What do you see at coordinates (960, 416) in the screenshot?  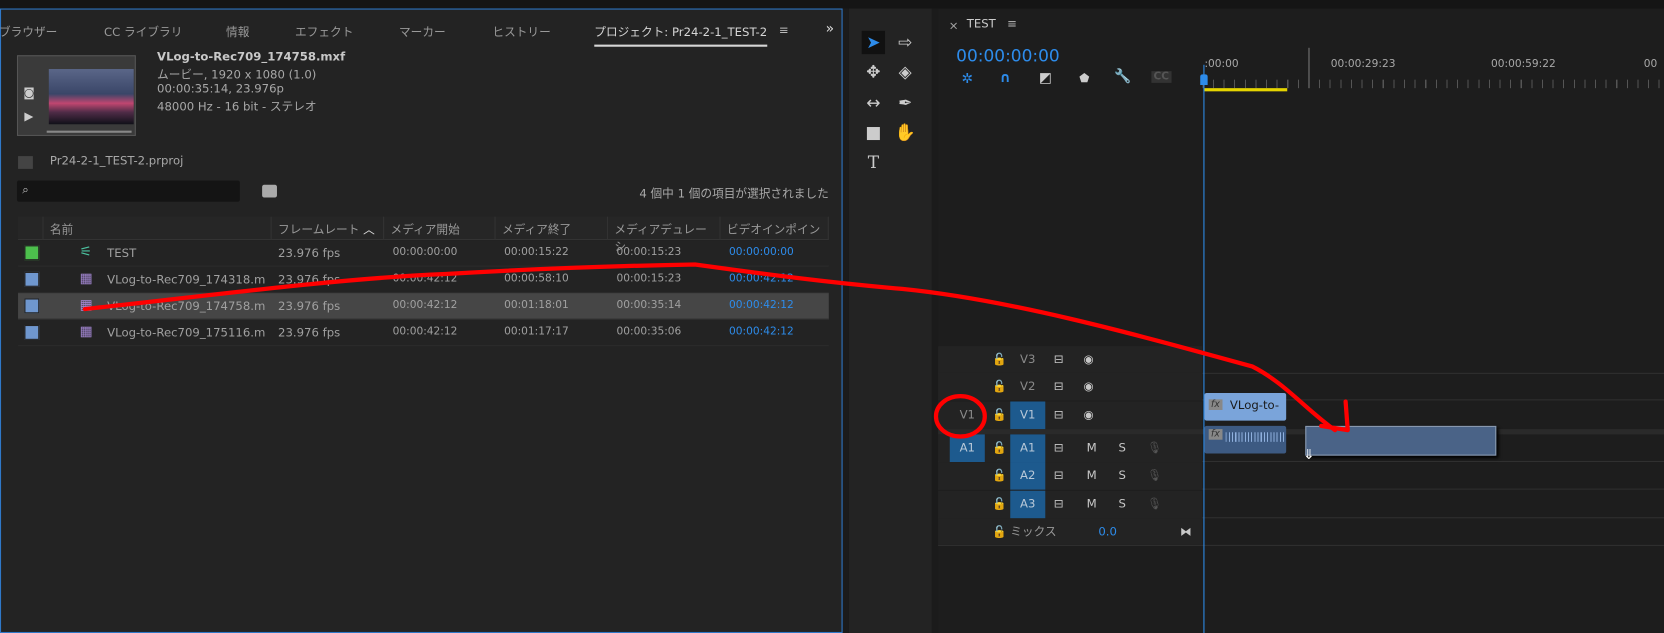 I see `annotation-circle-v1` at bounding box center [960, 416].